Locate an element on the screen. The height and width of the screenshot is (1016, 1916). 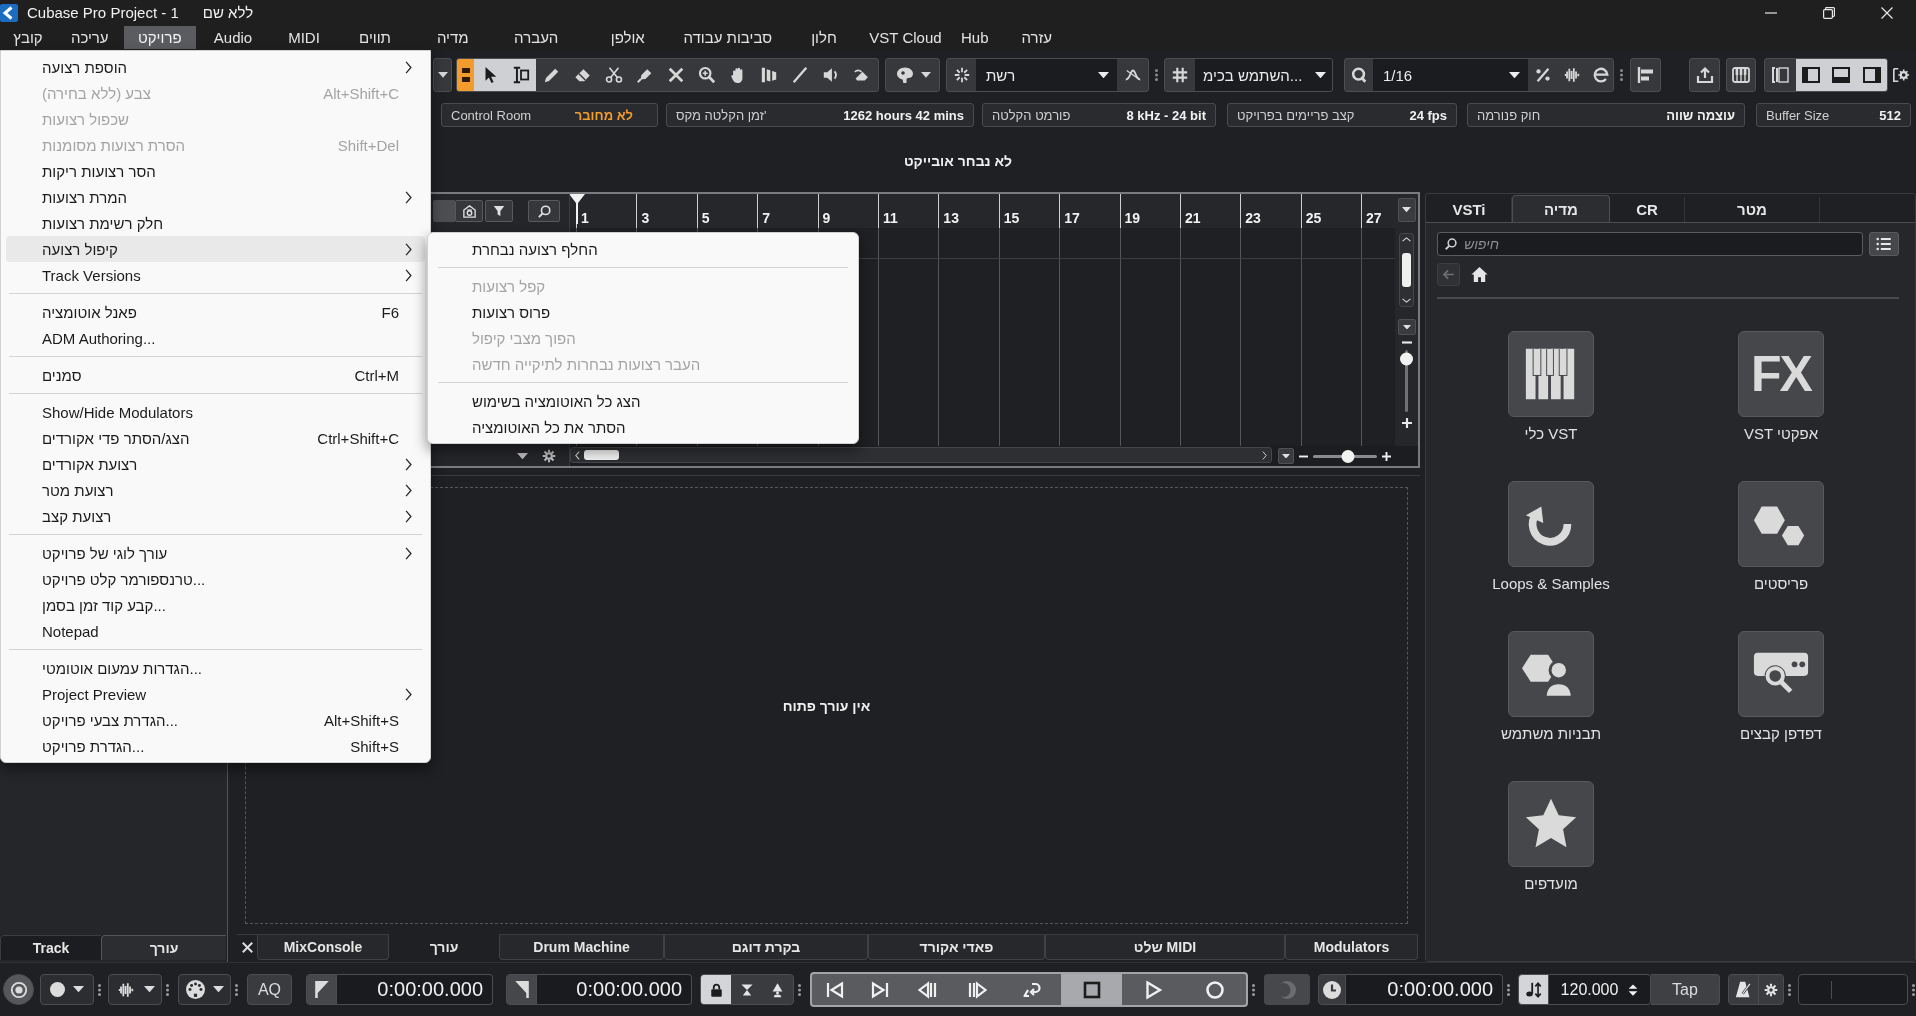
menu-bar-item: Audio is located at coordinates (233, 37).